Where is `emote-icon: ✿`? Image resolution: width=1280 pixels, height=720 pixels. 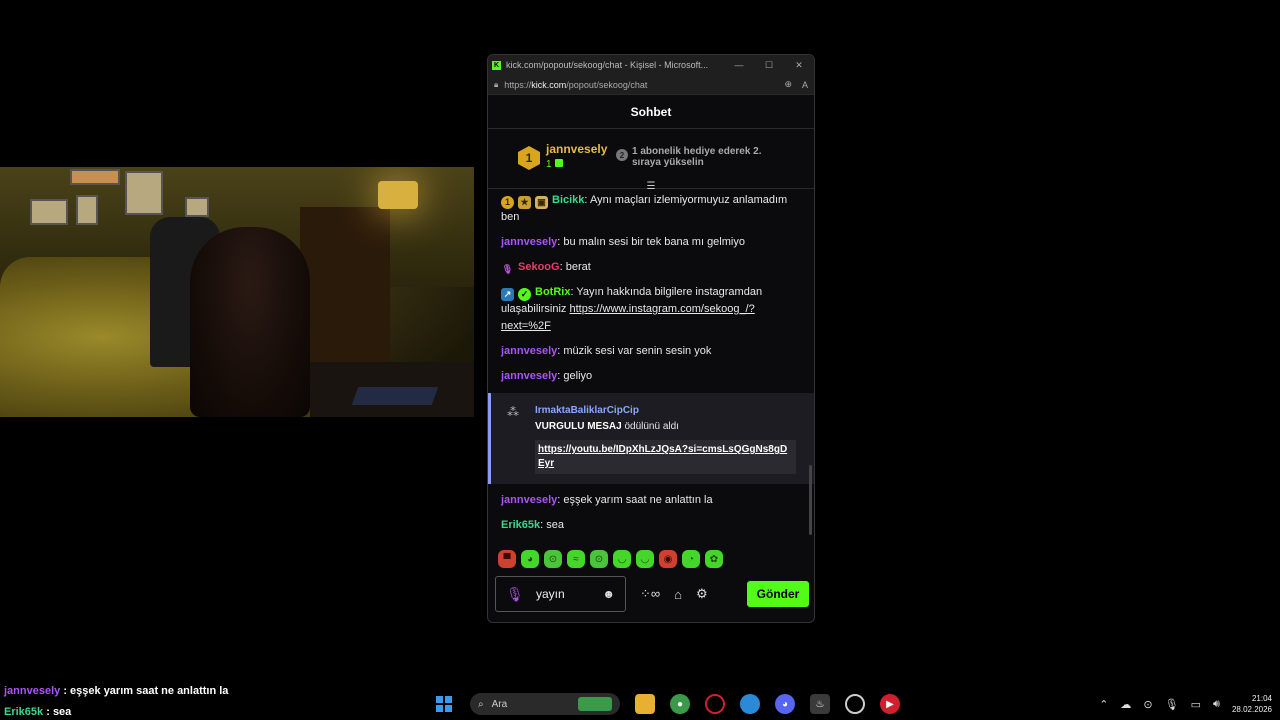 emote-icon: ✿ is located at coordinates (714, 559).